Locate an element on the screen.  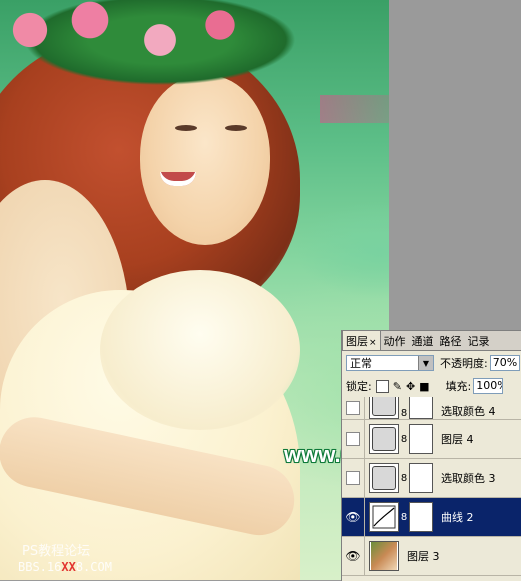
watermark-forum: PS教程论坛 is located at coordinates (56, 551).